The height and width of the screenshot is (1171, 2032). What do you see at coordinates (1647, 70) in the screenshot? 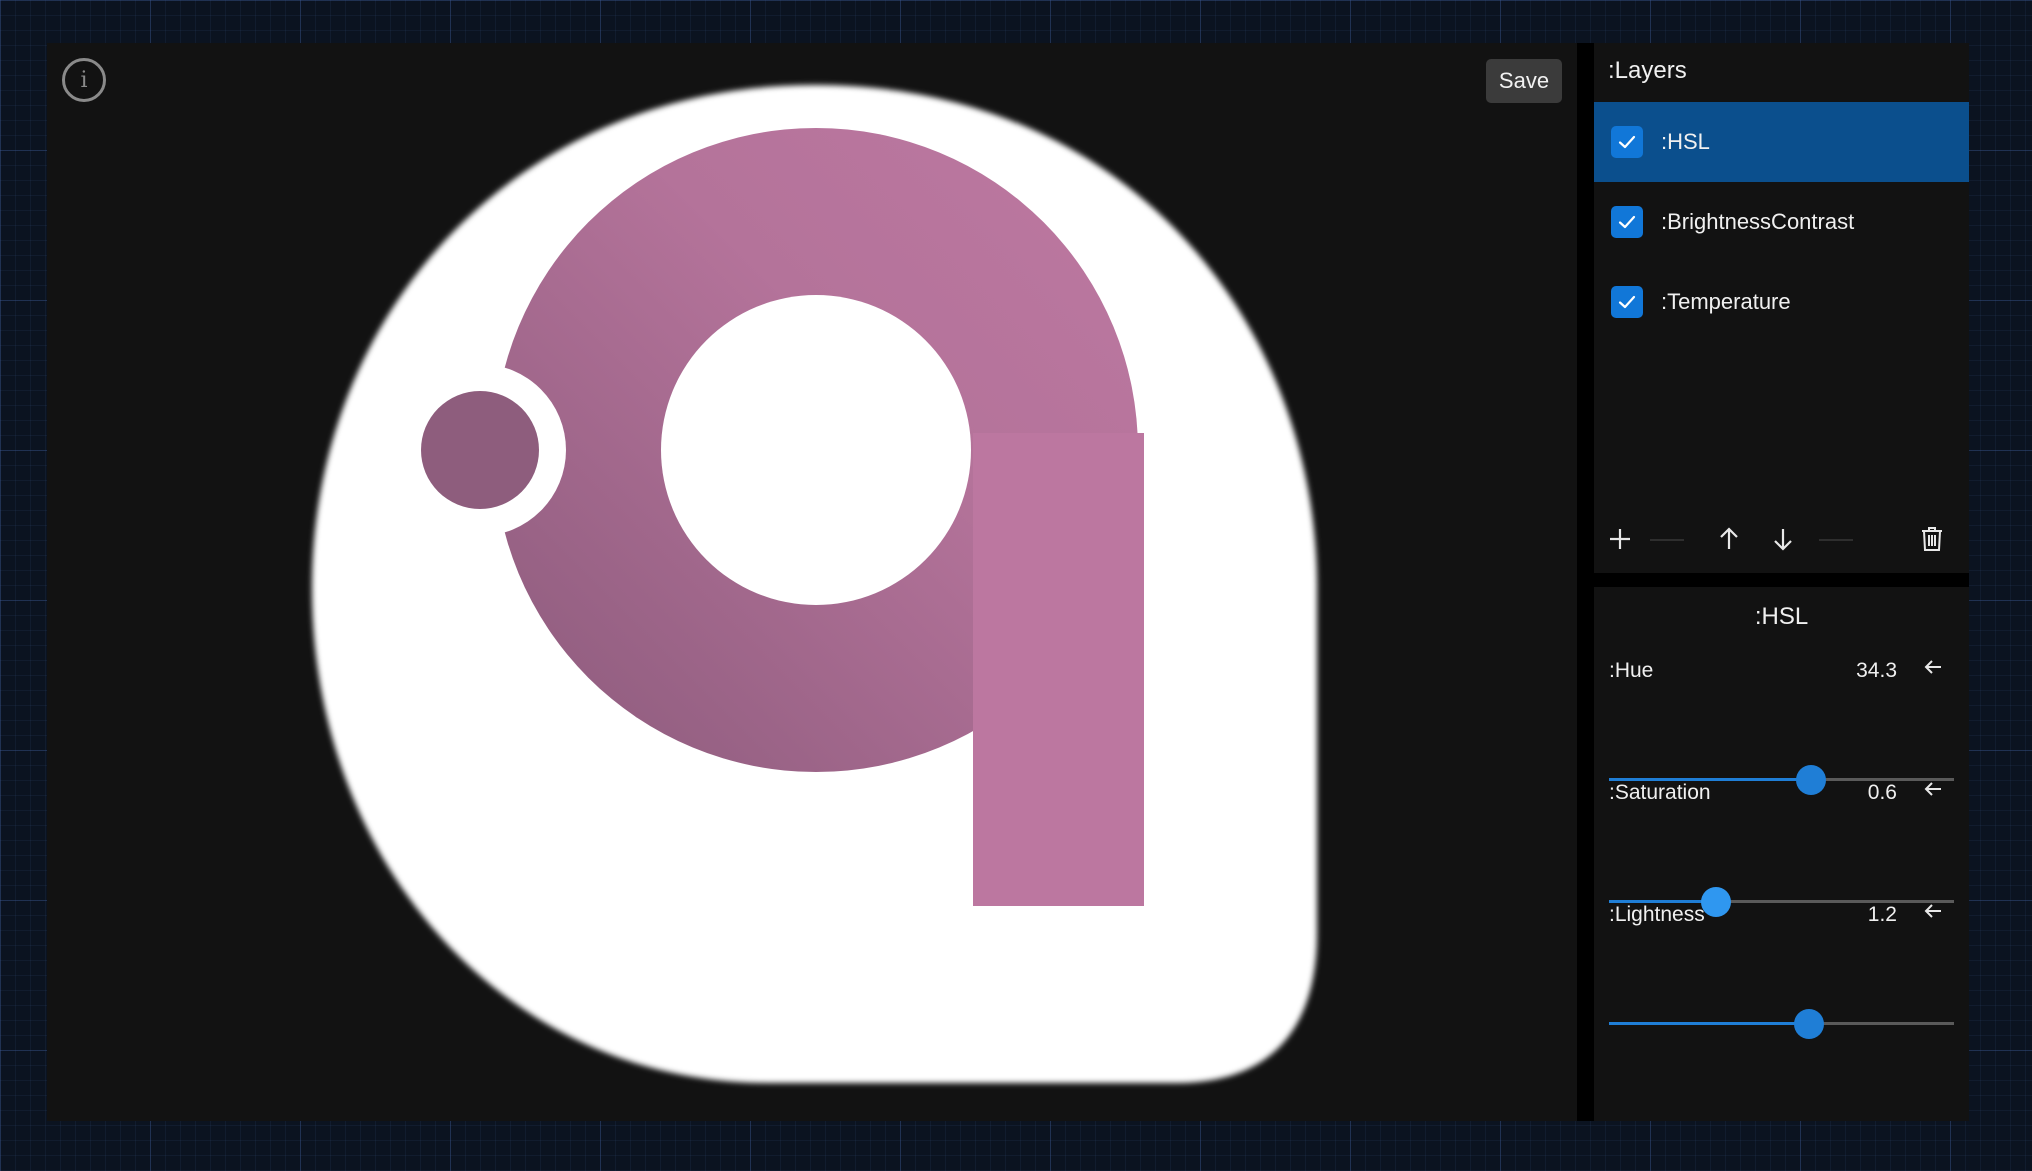
I see `layers-title: :Layers` at bounding box center [1647, 70].